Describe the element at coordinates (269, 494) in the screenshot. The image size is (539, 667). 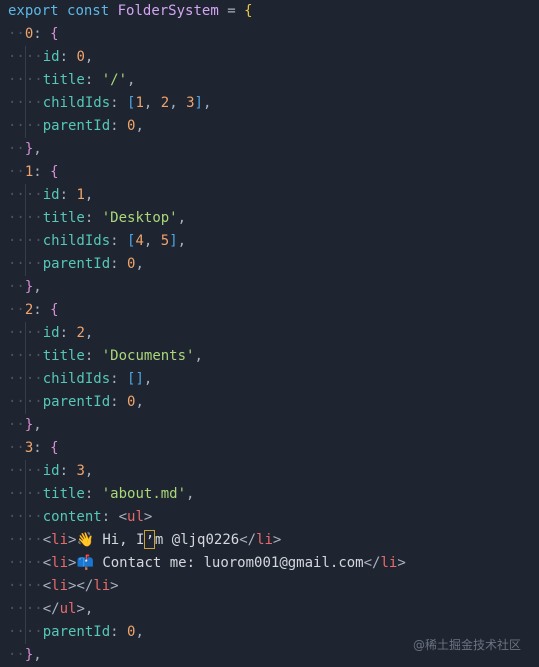
I see `code-line-22: ····title: 'about.md',` at that location.